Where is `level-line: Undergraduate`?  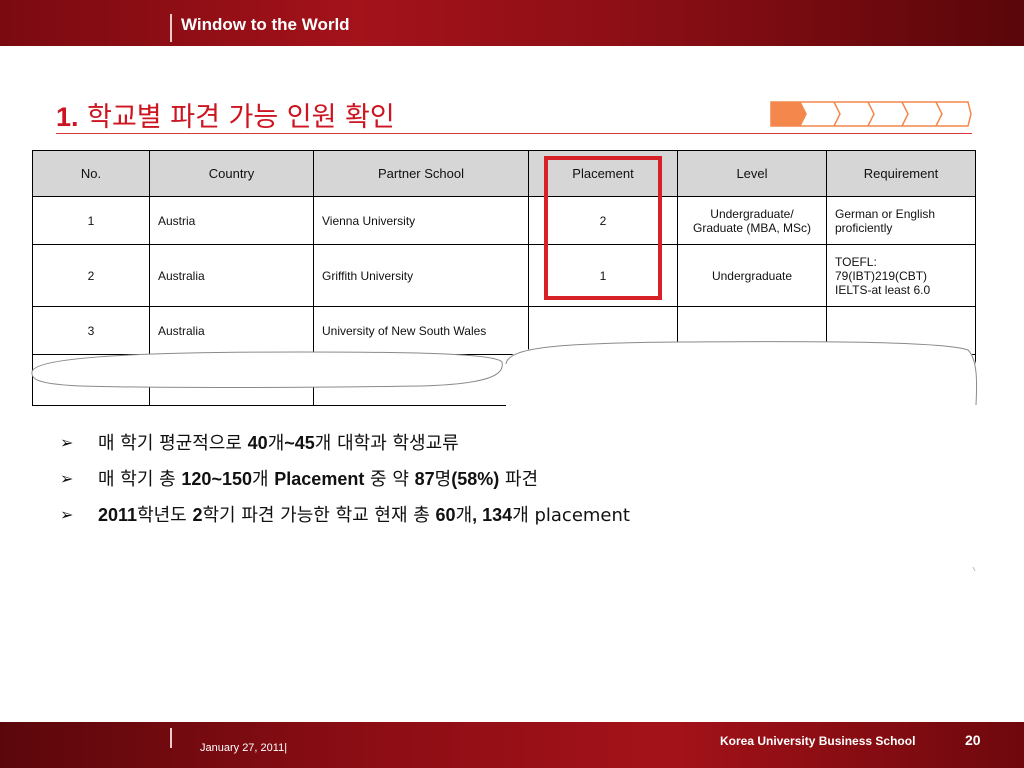 level-line: Undergraduate is located at coordinates (752, 275).